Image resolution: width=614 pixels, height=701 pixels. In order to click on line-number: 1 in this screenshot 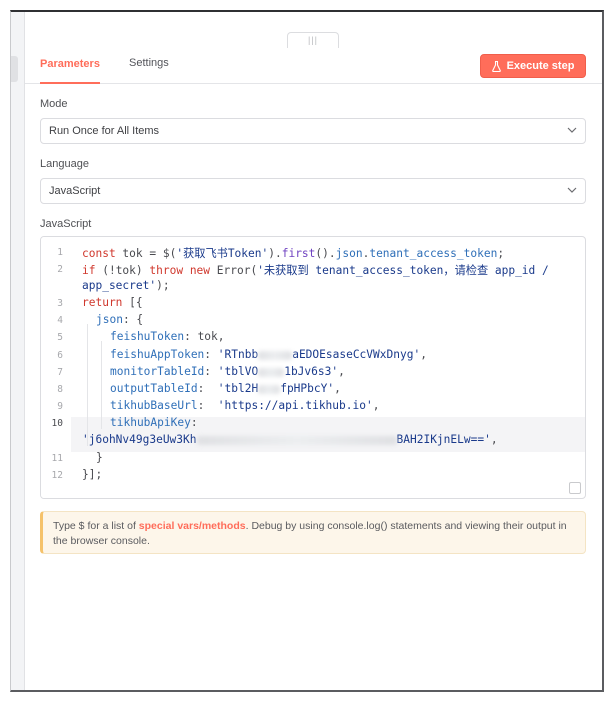, I will do `click(60, 252)`.